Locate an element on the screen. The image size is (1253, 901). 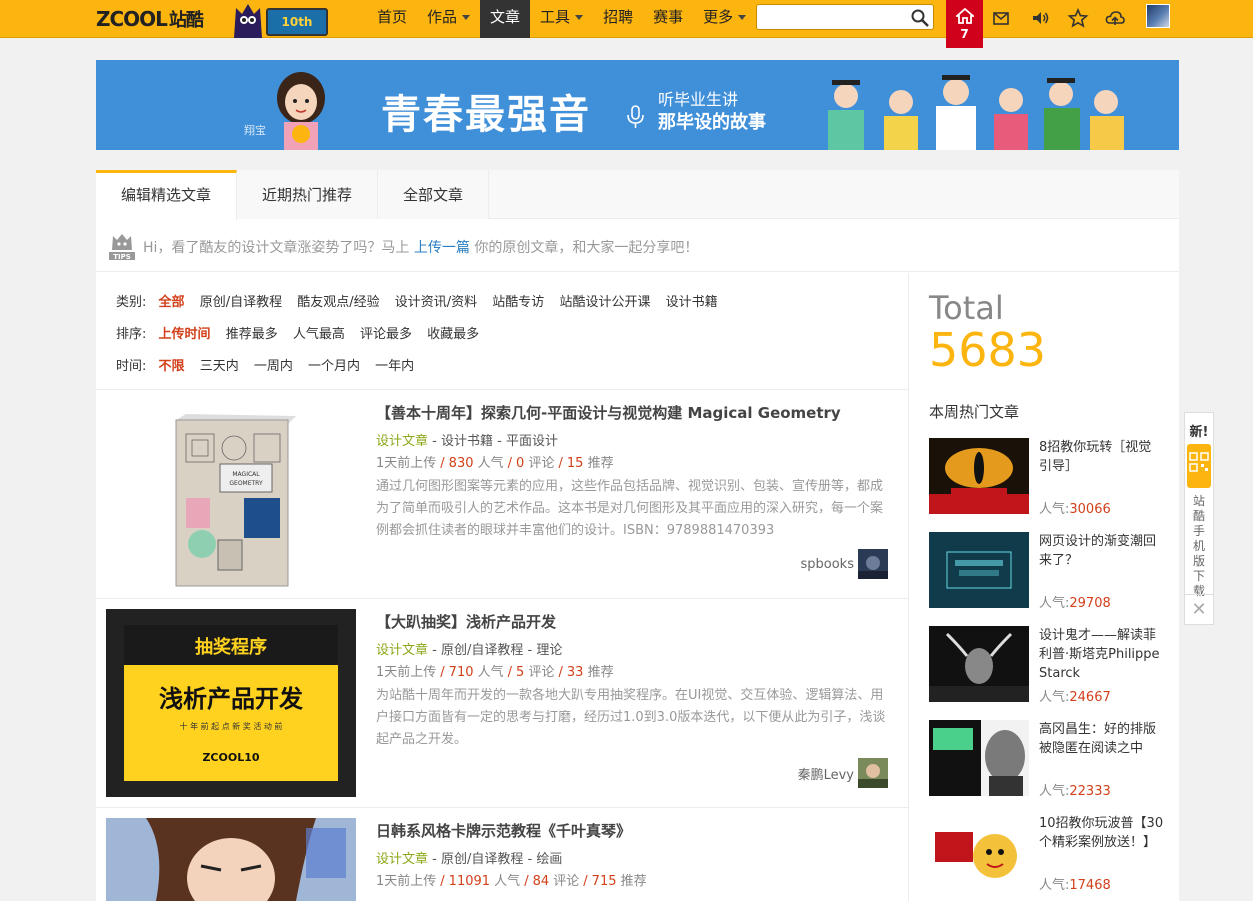
banner-subtitle-2: 那毕设的故事 is located at coordinates (712, 122).